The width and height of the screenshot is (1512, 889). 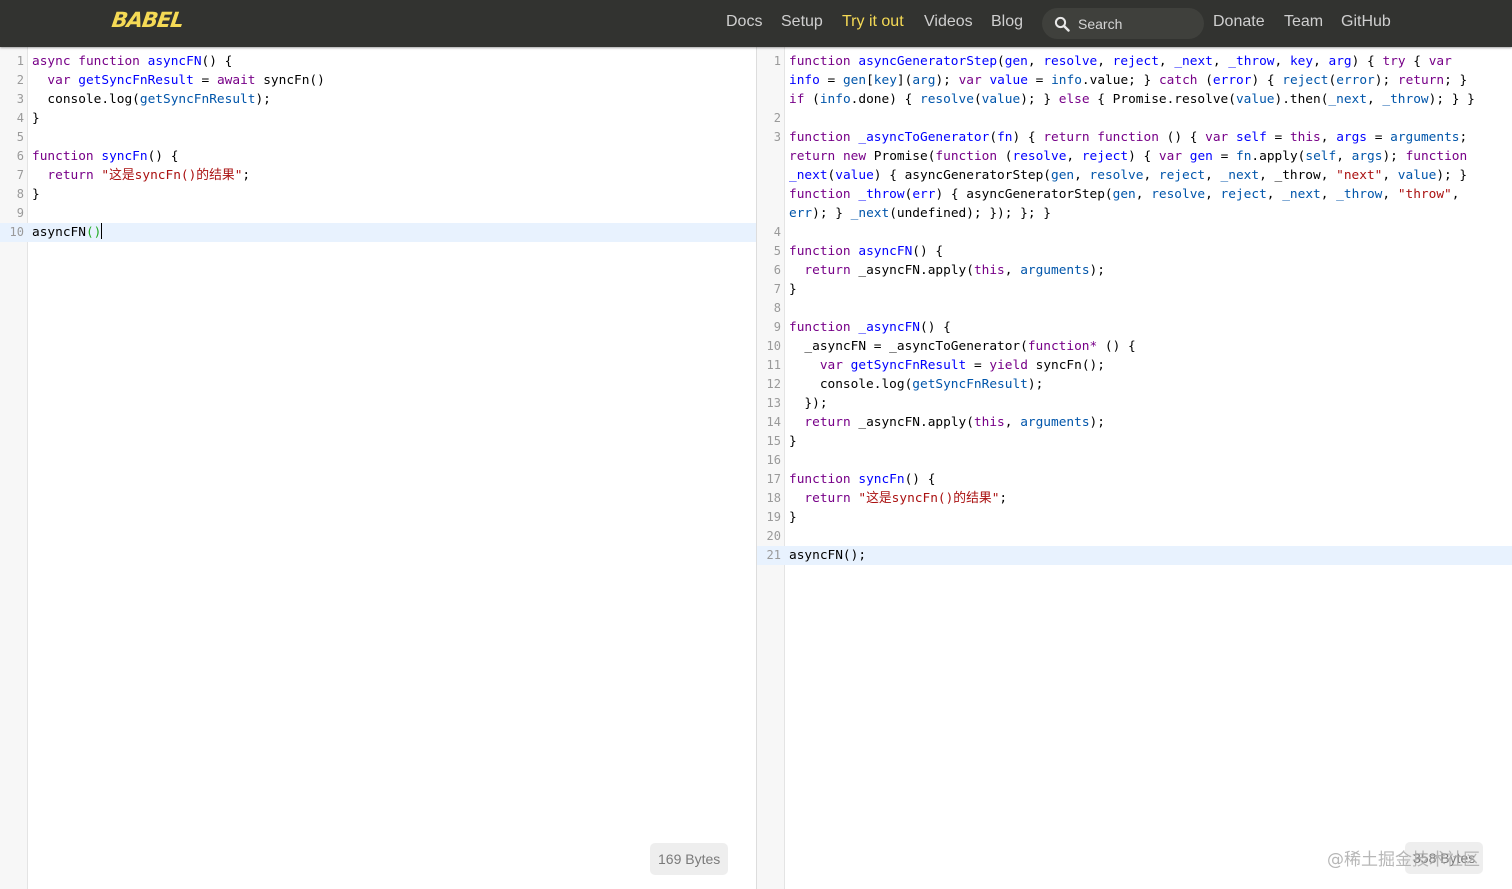 What do you see at coordinates (773, 365) in the screenshot?
I see `line-number: 11` at bounding box center [773, 365].